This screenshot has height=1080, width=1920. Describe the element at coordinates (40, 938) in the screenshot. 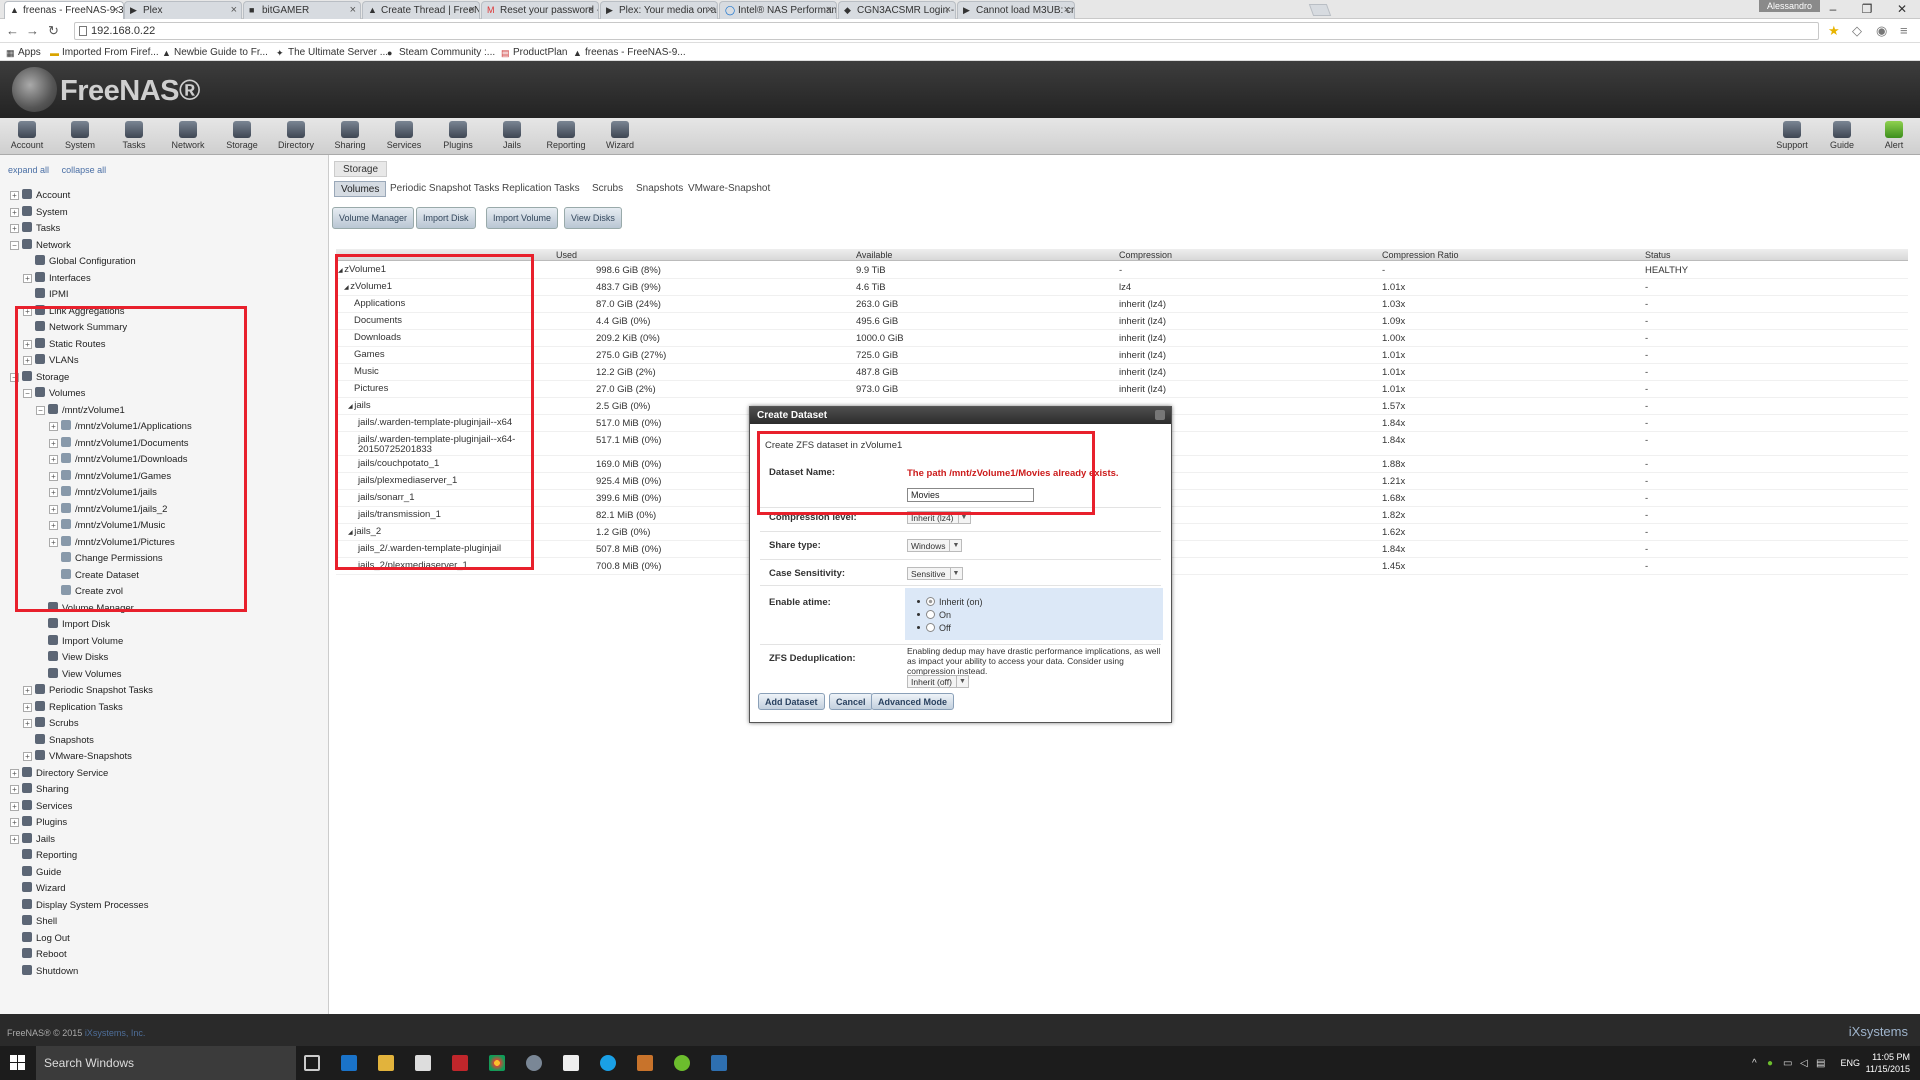

I see `tree-node-log-out: Log Out` at that location.